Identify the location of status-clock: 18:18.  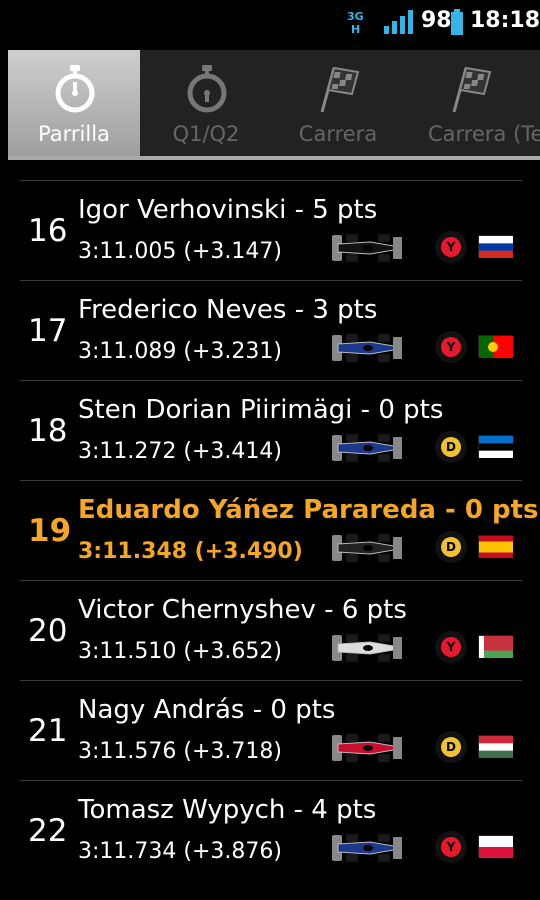
(505, 20).